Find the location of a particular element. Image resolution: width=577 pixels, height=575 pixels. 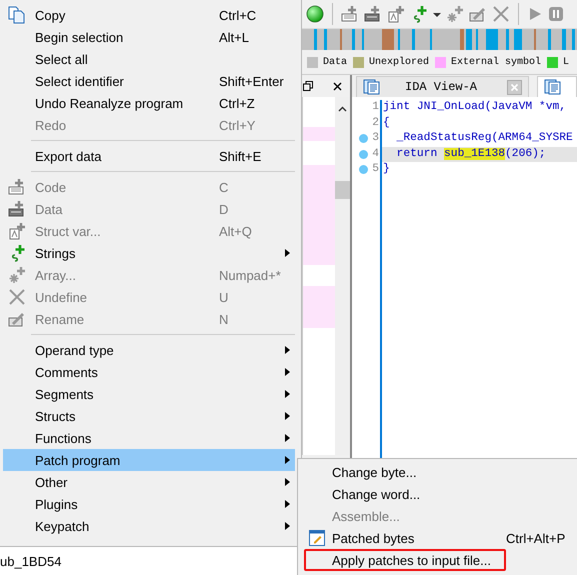

menu-item: Begin selection Alt+L is located at coordinates (149, 37).